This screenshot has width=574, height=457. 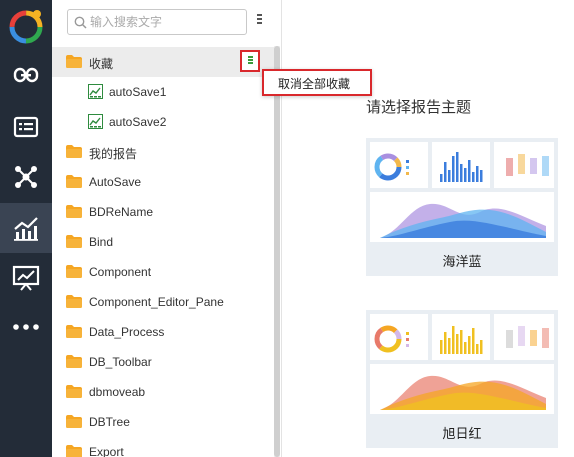 What do you see at coordinates (462, 261) in the screenshot?
I see `theme-name: 海洋蓝` at bounding box center [462, 261].